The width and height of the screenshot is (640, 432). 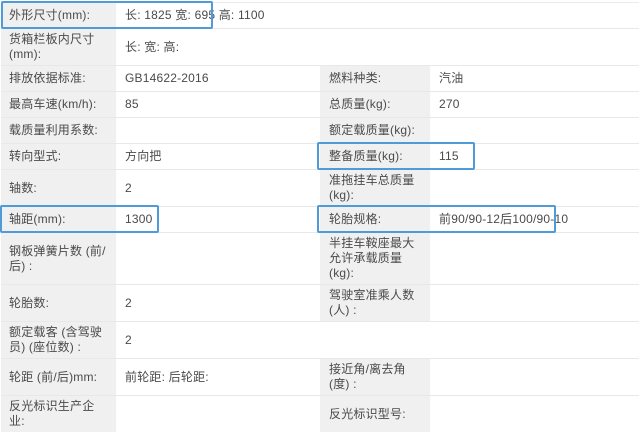 What do you see at coordinates (59, 340) in the screenshot?
I see `field-label: 额定载客 (含驾驶员) (座位数) :` at bounding box center [59, 340].